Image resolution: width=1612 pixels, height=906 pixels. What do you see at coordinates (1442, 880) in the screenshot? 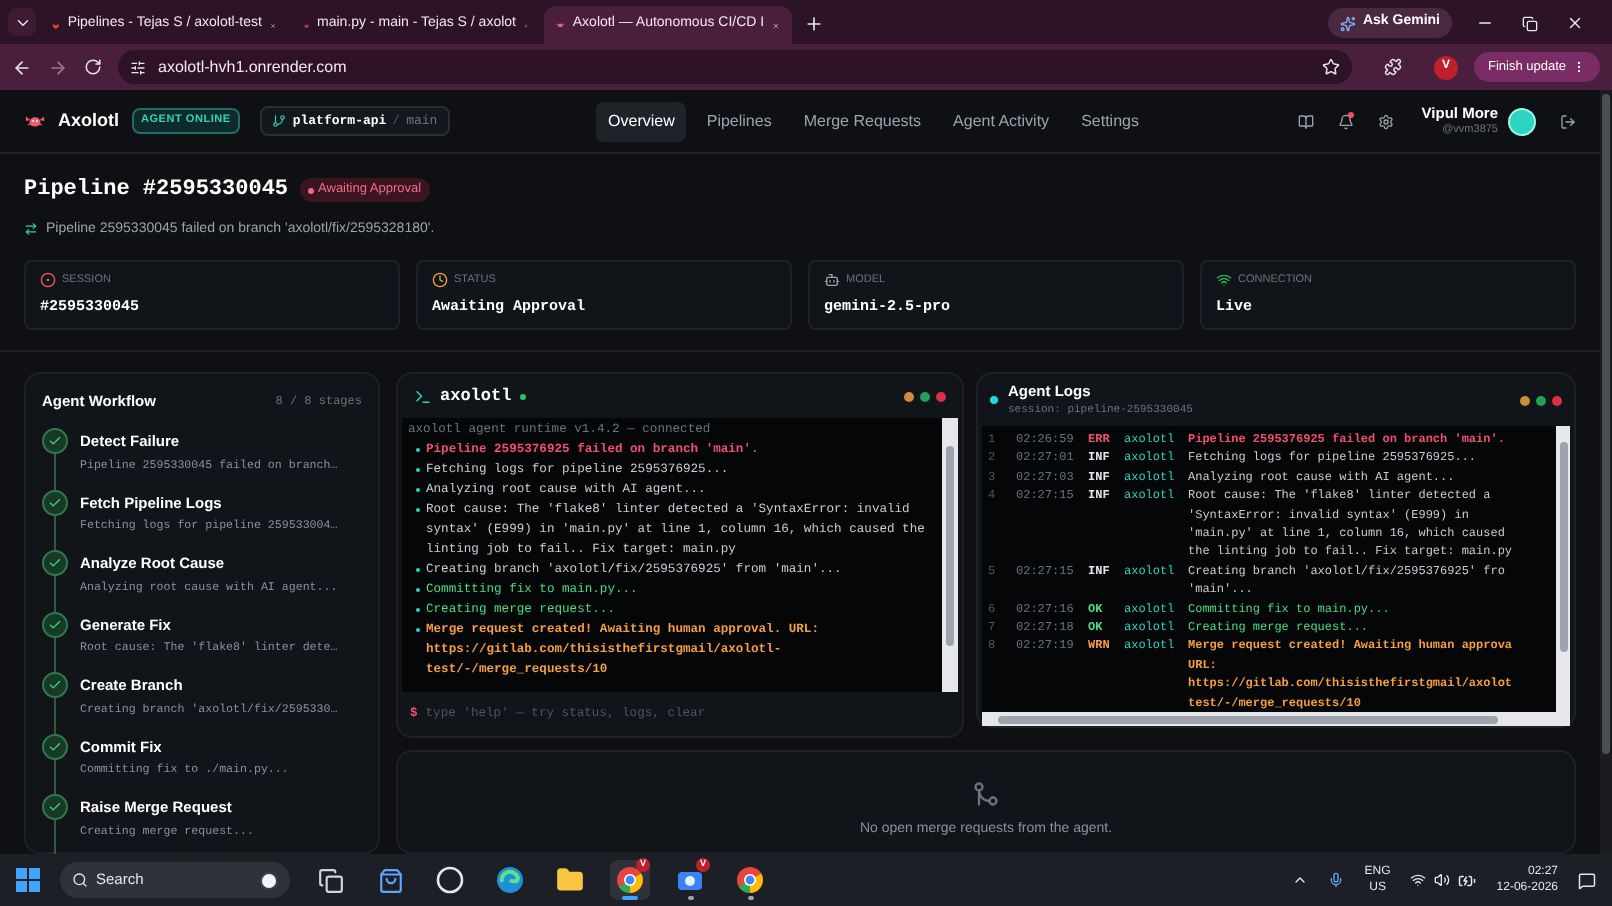
I see `volume-icon` at bounding box center [1442, 880].